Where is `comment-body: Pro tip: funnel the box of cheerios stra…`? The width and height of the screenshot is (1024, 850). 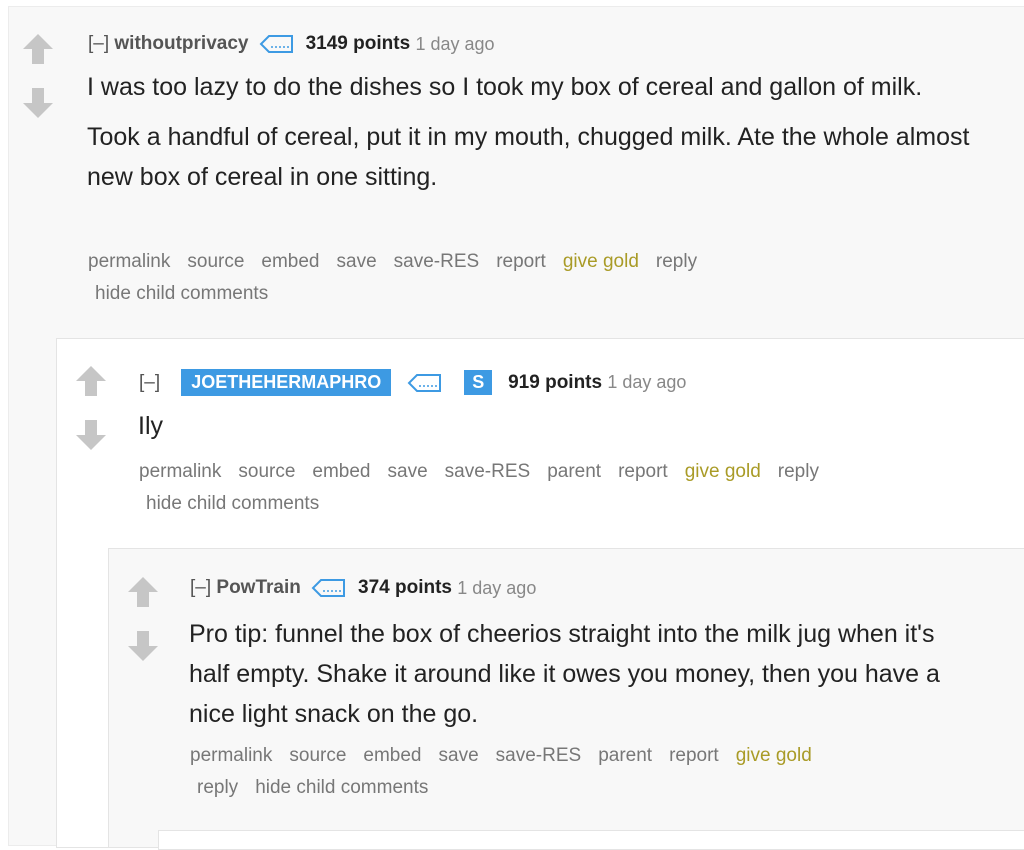 comment-body: Pro tip: funnel the box of cheerios stra… is located at coordinates (584, 674).